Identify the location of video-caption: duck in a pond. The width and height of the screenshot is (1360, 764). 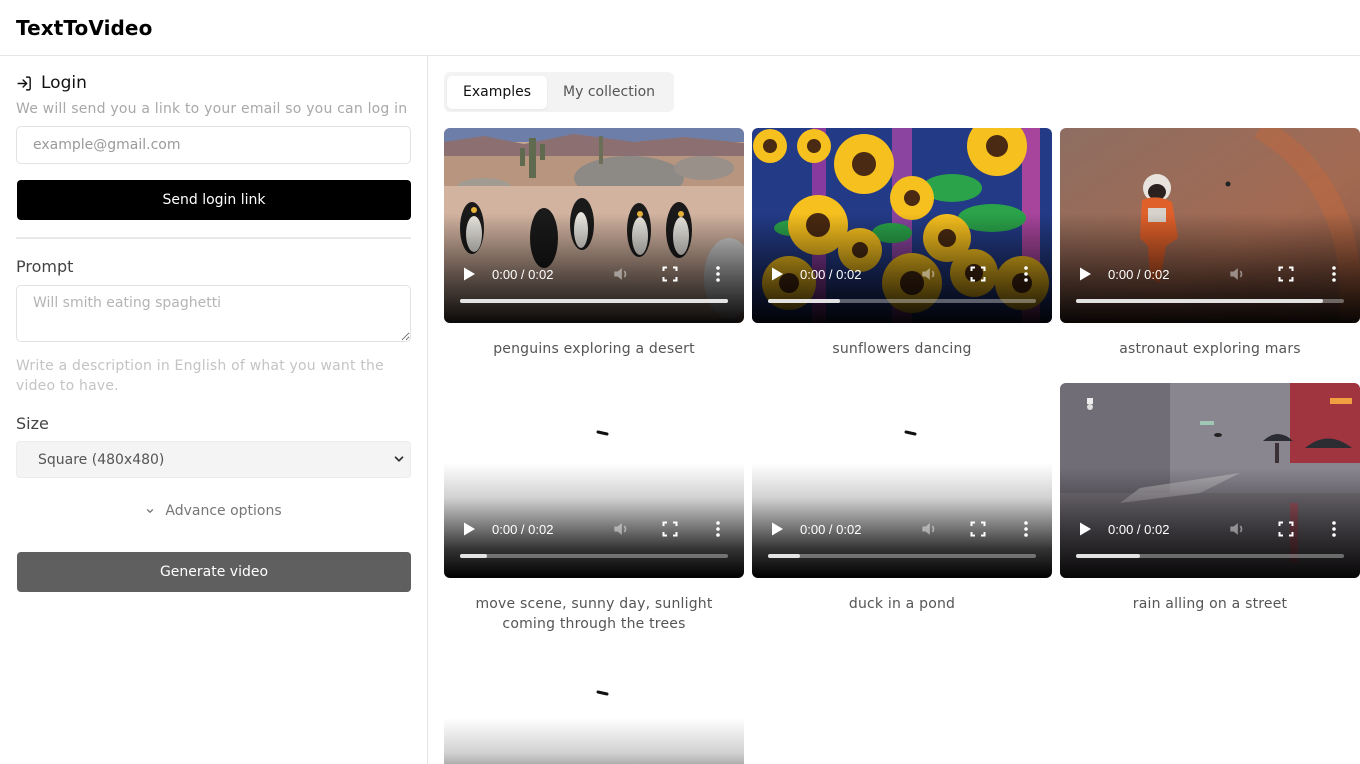
(902, 604).